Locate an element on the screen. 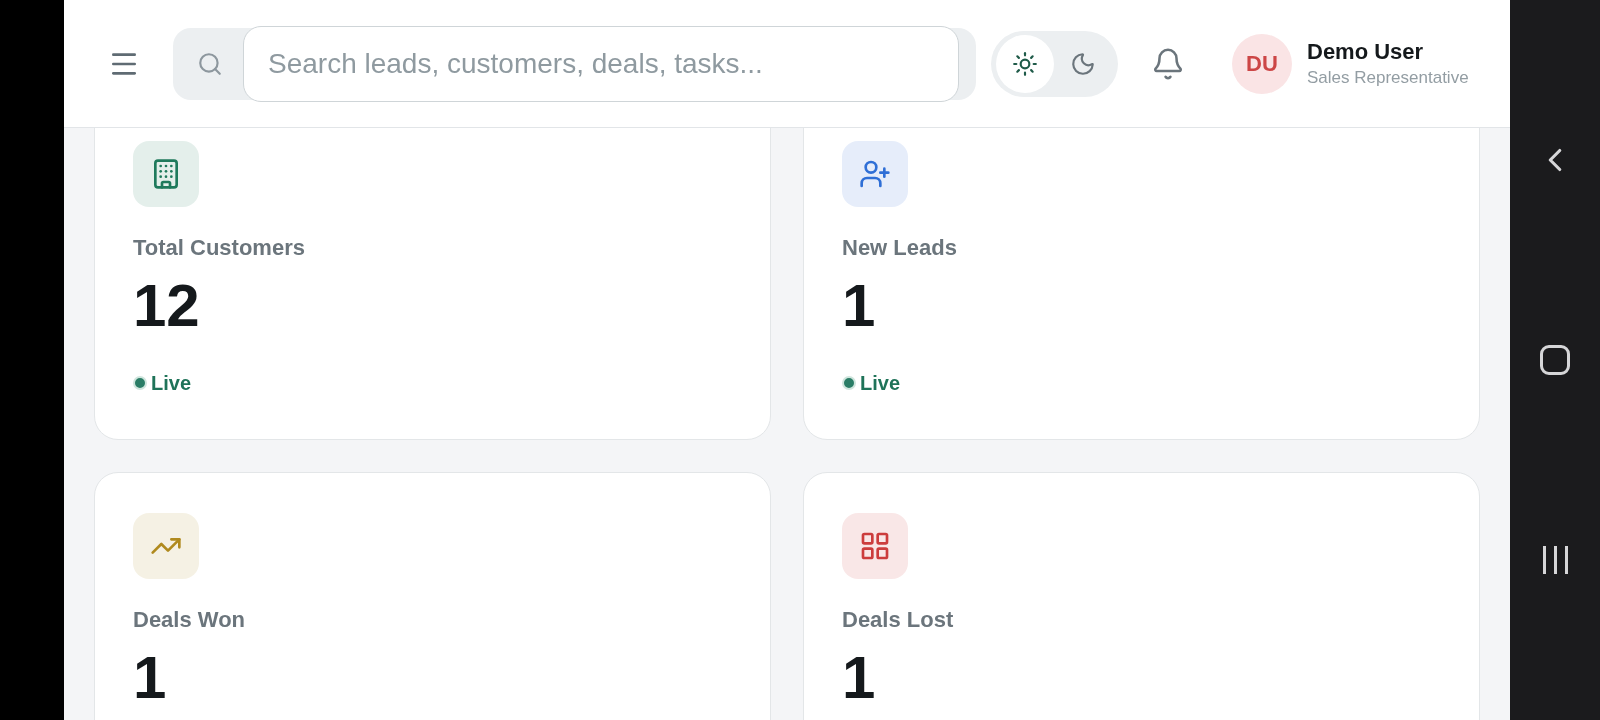  light-mode-button is located at coordinates (1025, 63).